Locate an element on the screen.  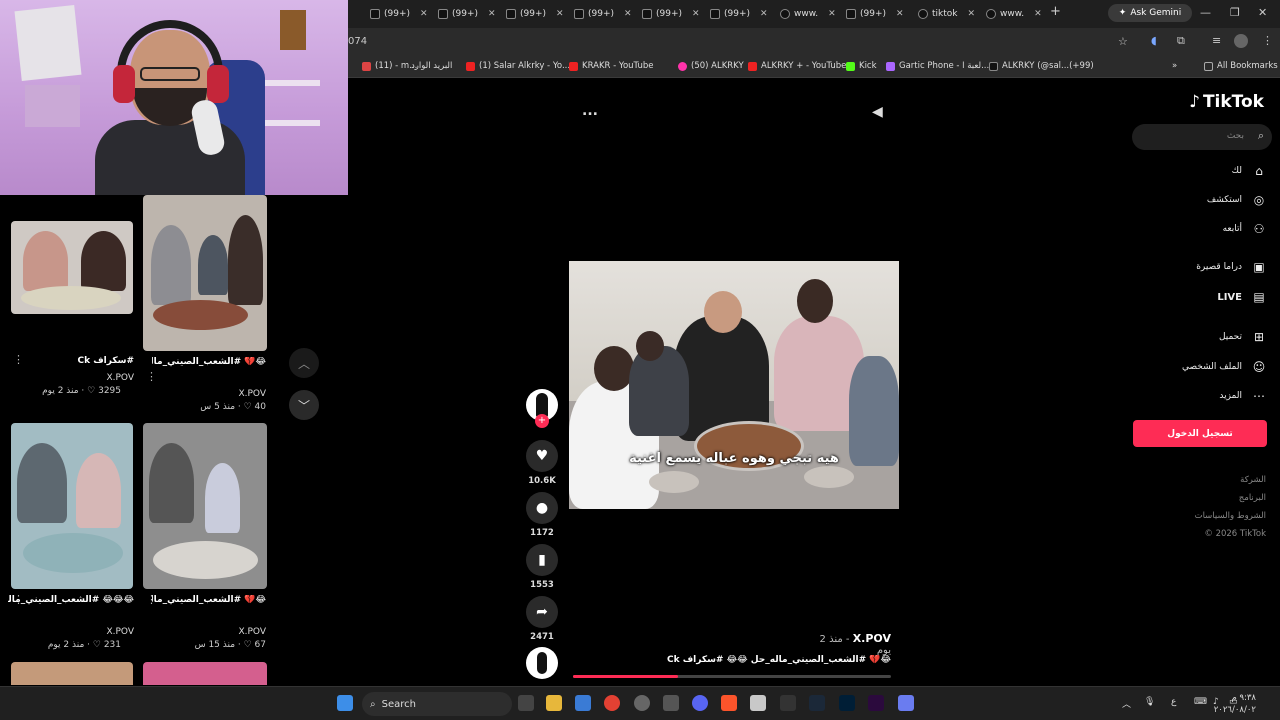
bookmark-tiktok: ALKRKY (@sal...(+99) is located at coordinates (1041, 66).